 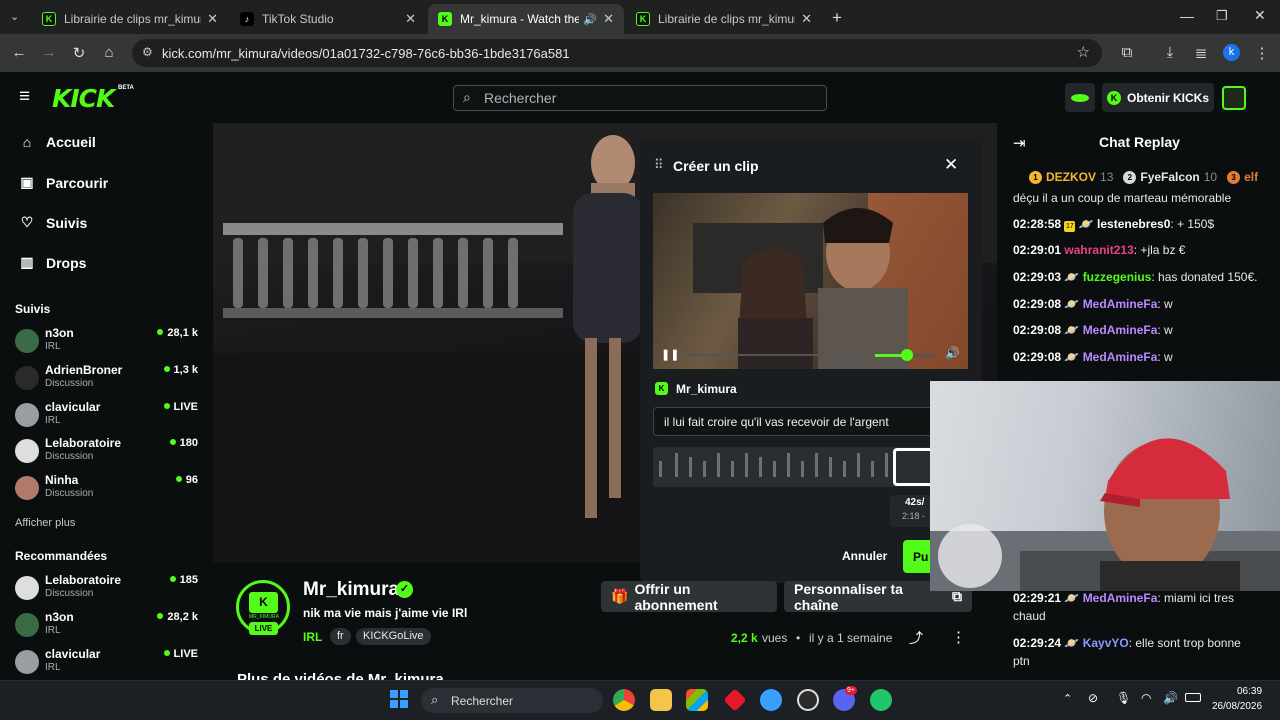 I want to click on leader-name: DEZKOV, so click(x=1071, y=177).